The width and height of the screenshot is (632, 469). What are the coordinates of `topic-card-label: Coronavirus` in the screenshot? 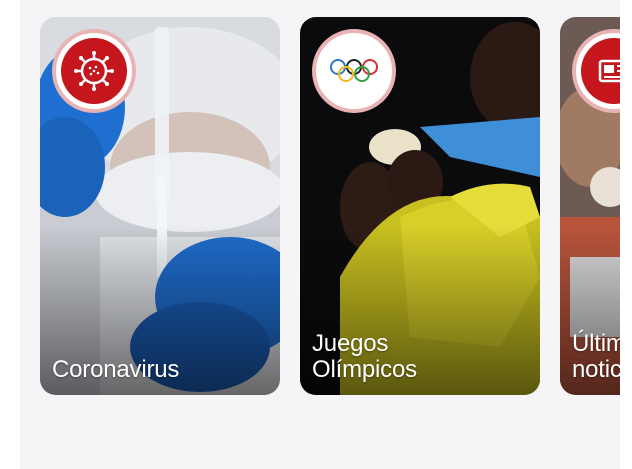 It's located at (116, 369).